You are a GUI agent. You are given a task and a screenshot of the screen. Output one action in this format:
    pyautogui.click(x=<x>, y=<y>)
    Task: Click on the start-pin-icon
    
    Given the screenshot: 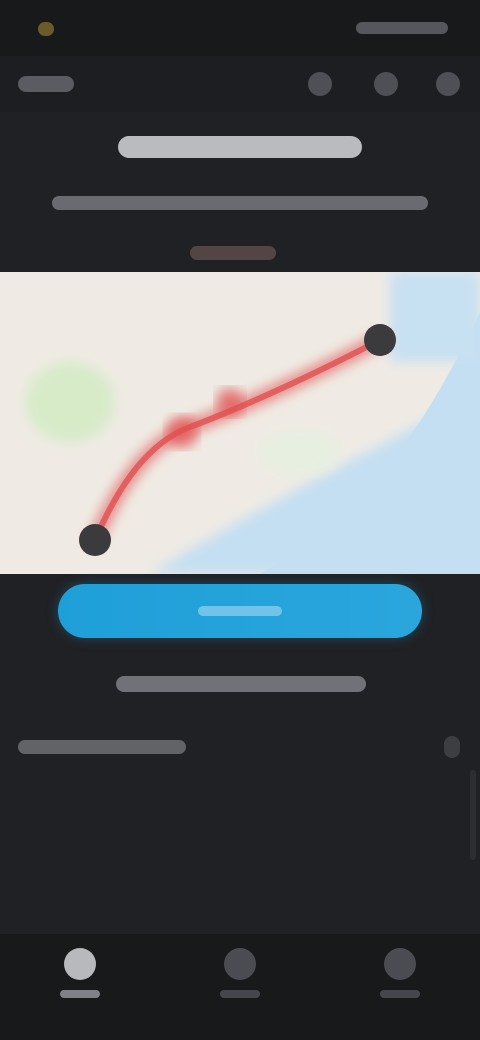 What is the action you would take?
    pyautogui.click(x=95, y=540)
    